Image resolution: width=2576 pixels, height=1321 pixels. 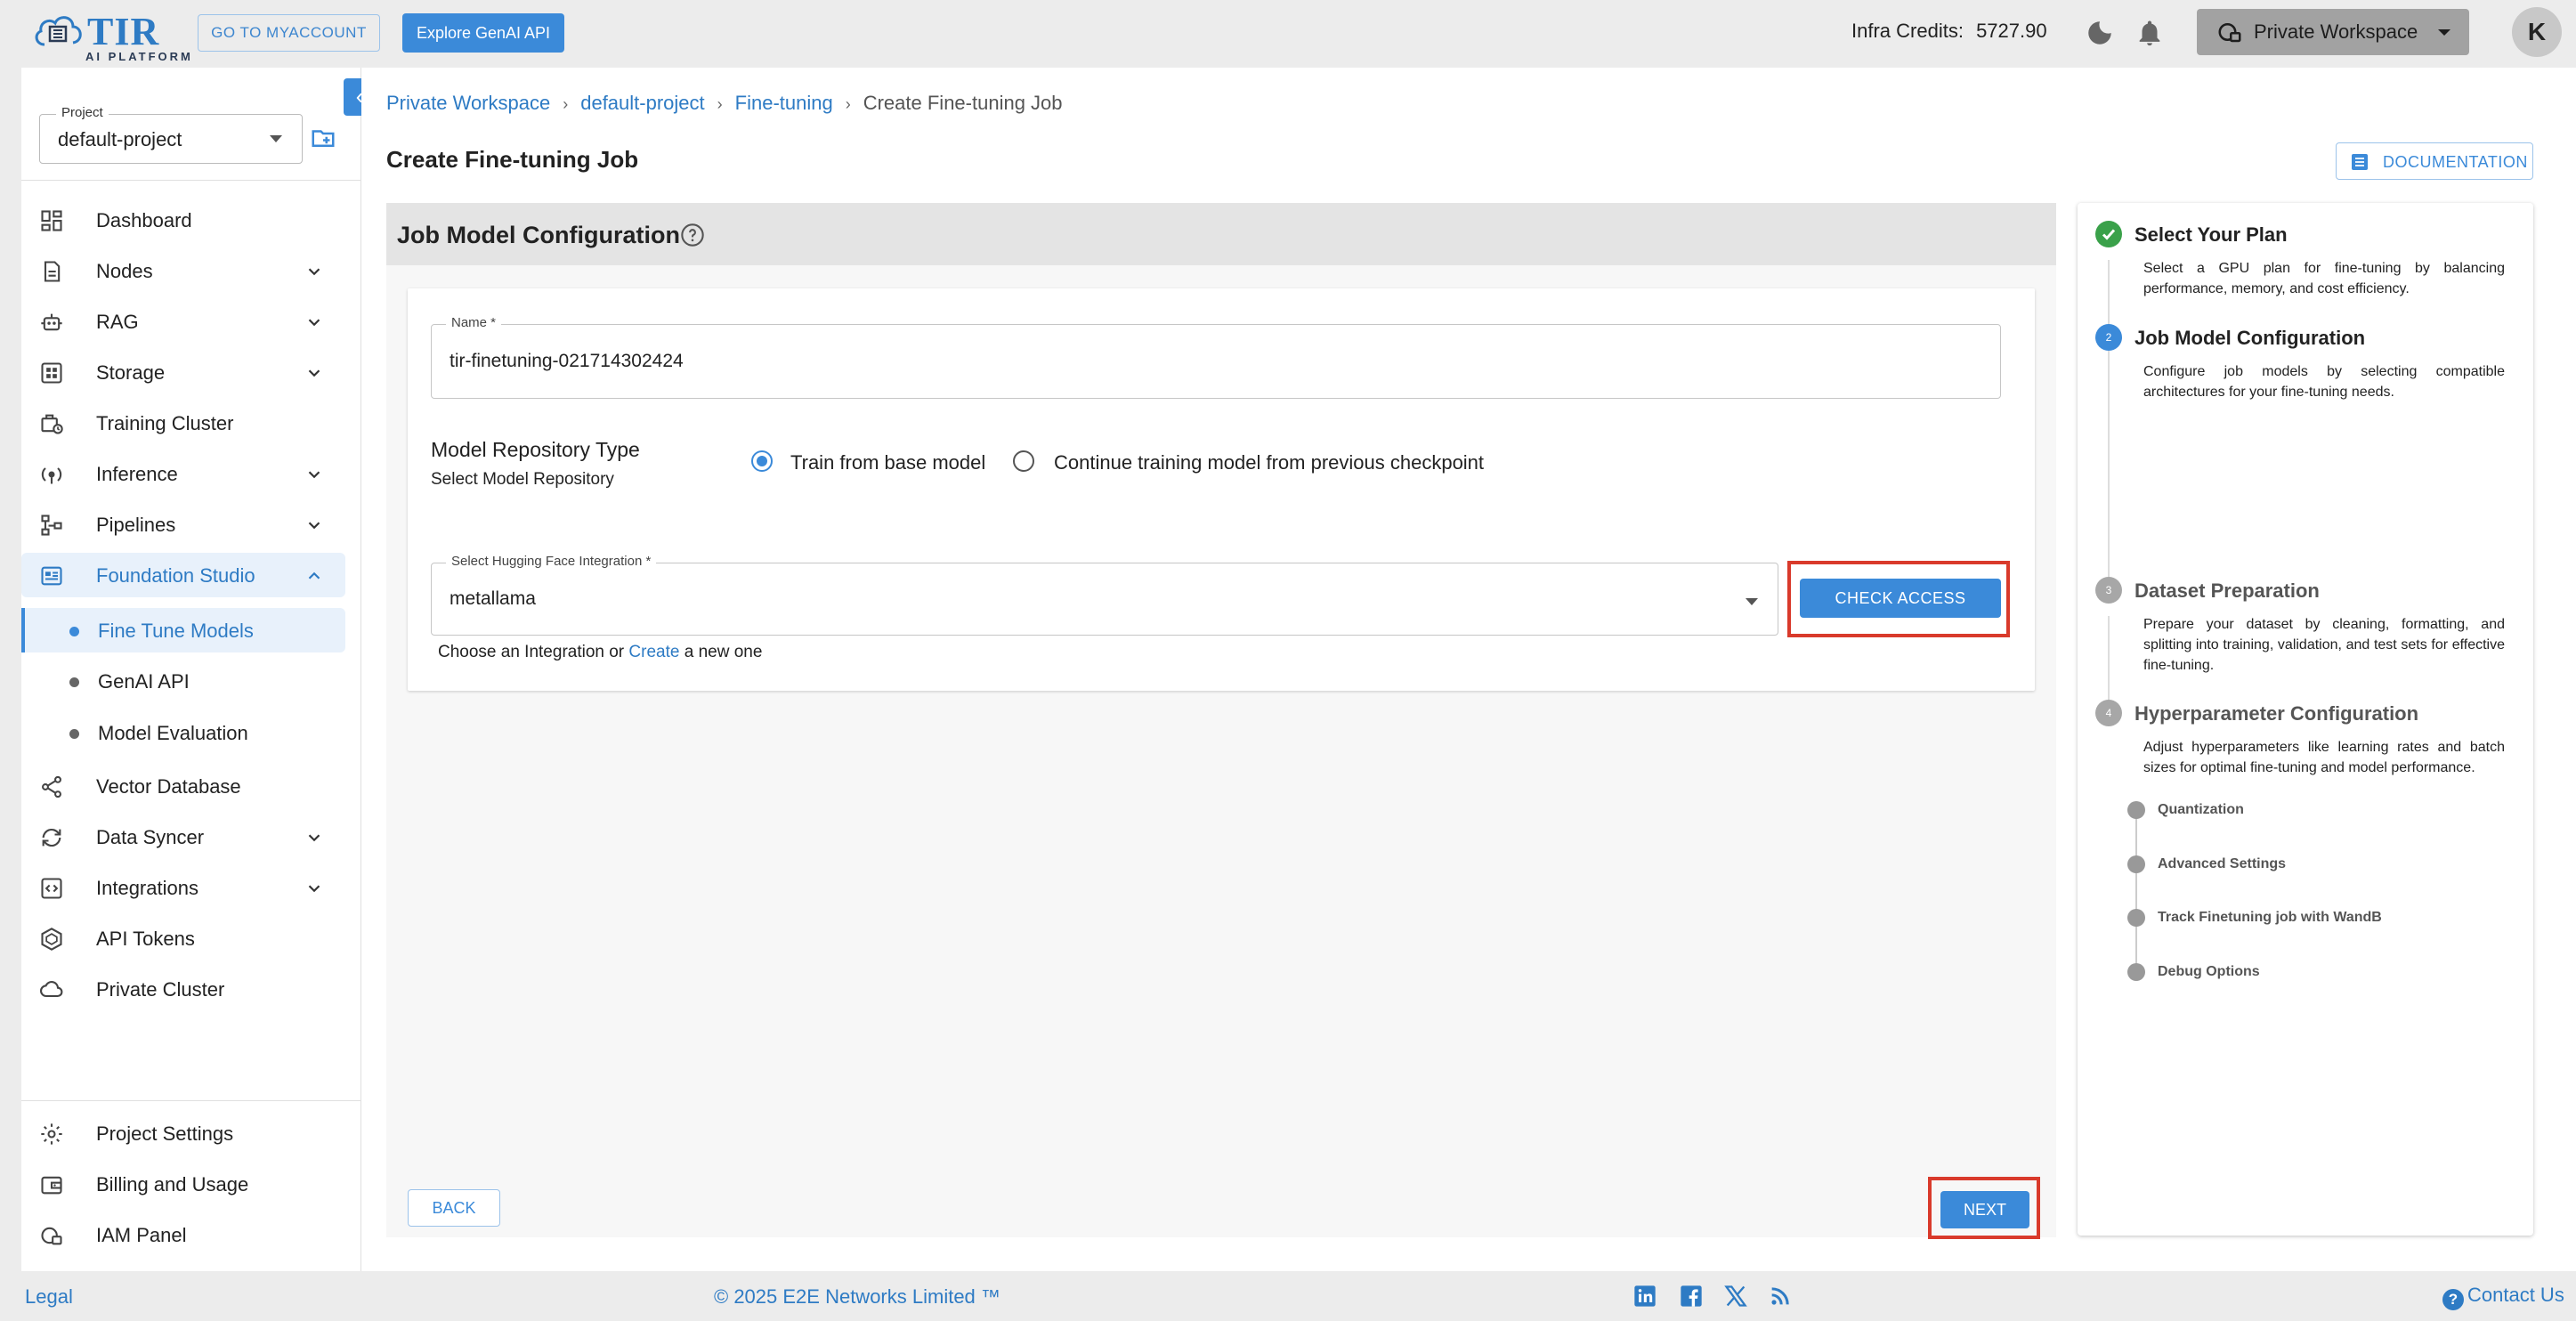 I want to click on back-button: BACK, so click(x=454, y=1208).